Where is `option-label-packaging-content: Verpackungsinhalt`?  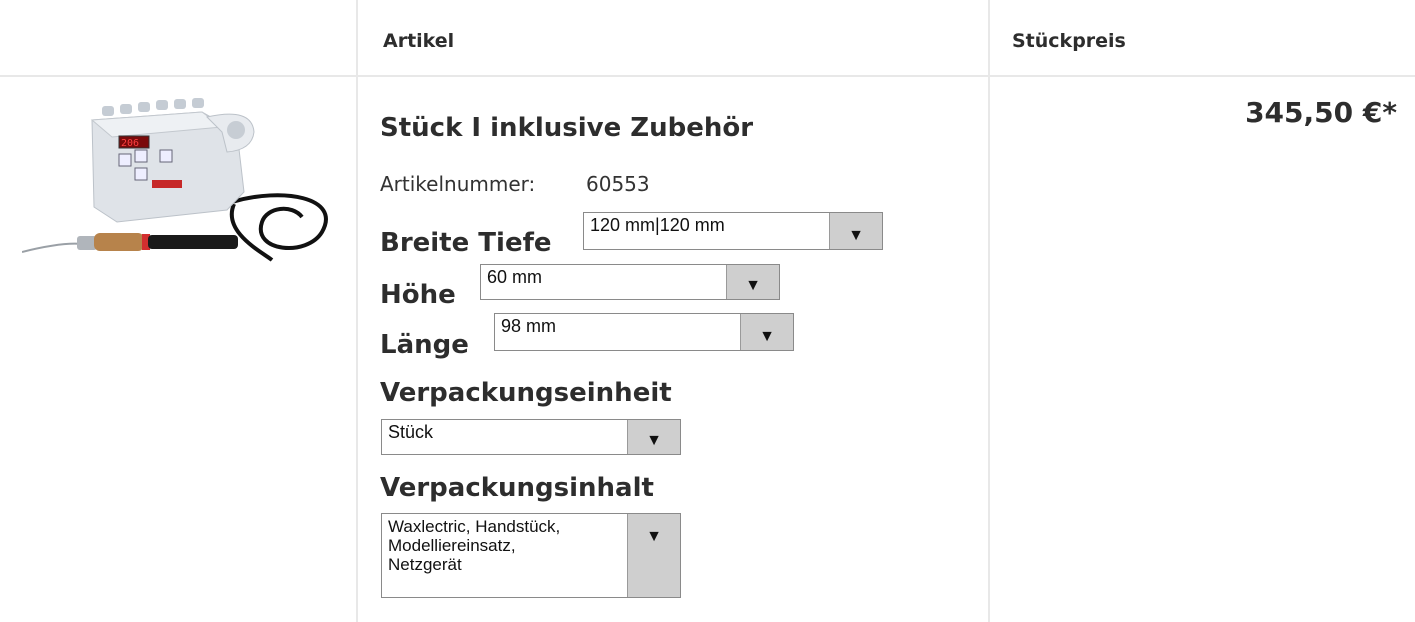
option-label-packaging-content: Verpackungsinhalt is located at coordinates (517, 488).